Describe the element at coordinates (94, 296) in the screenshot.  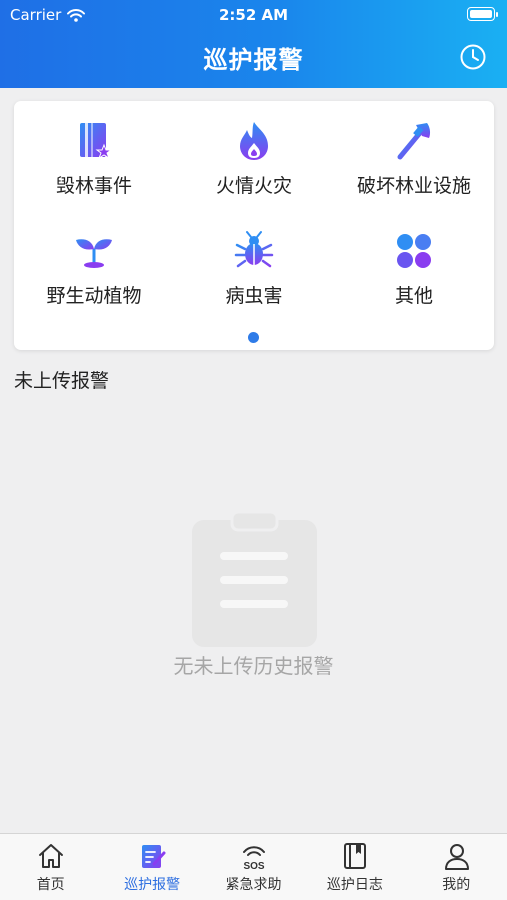
I see `category-label: 野生动植物` at that location.